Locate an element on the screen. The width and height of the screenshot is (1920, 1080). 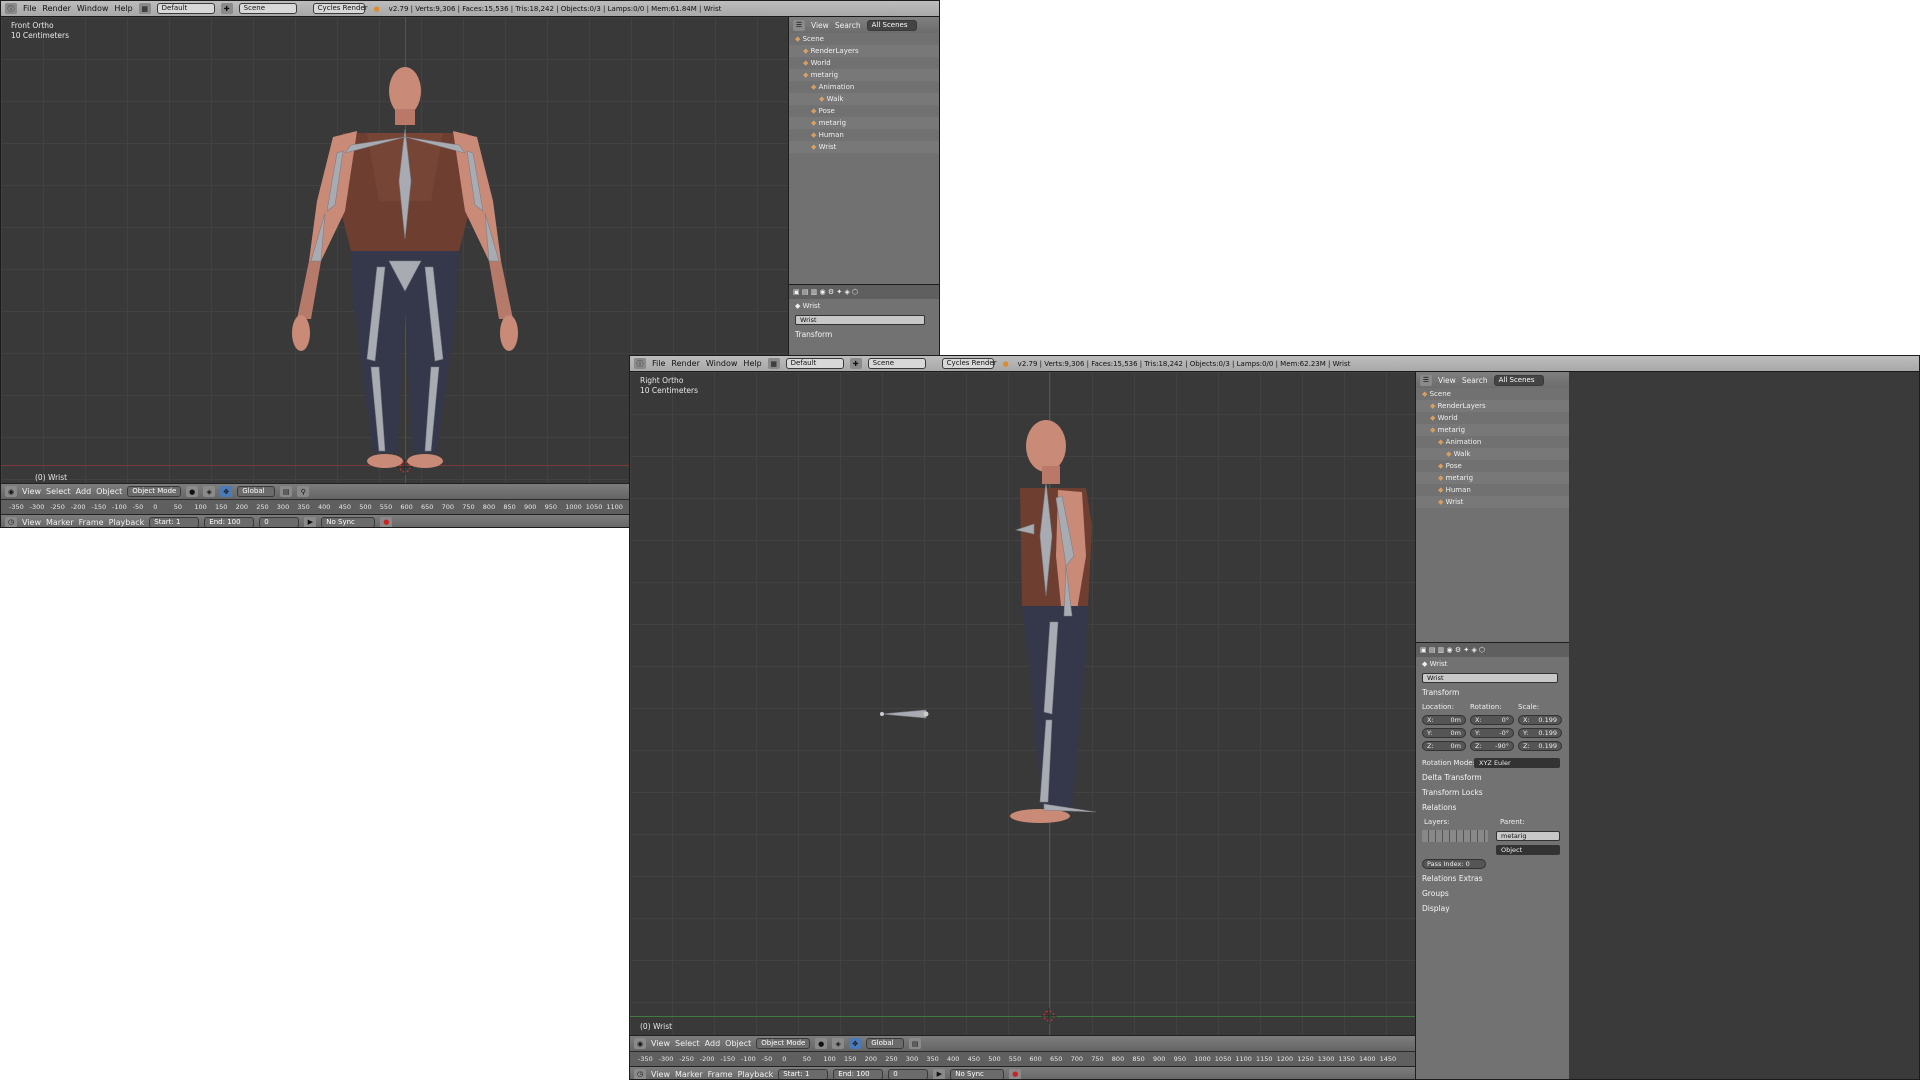
wrist-bone is located at coordinates (905, 714).